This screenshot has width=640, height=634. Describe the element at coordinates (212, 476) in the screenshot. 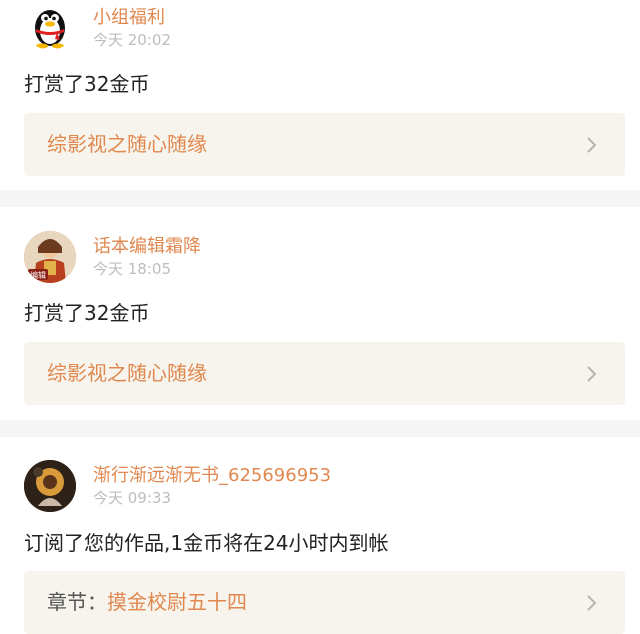

I see `author-name: 渐行渐远渐无书_625696953` at that location.